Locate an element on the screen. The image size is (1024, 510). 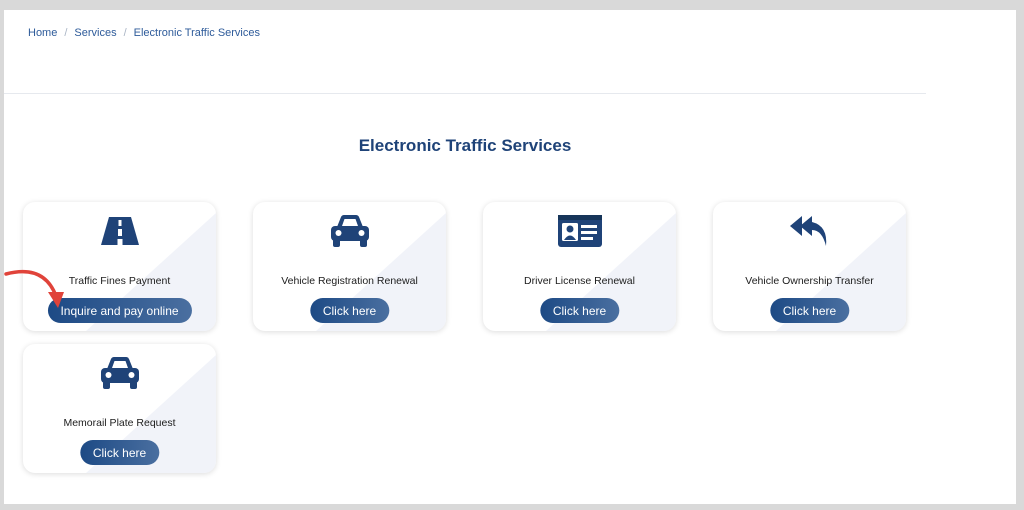
reply-all-icon is located at coordinates (810, 231).